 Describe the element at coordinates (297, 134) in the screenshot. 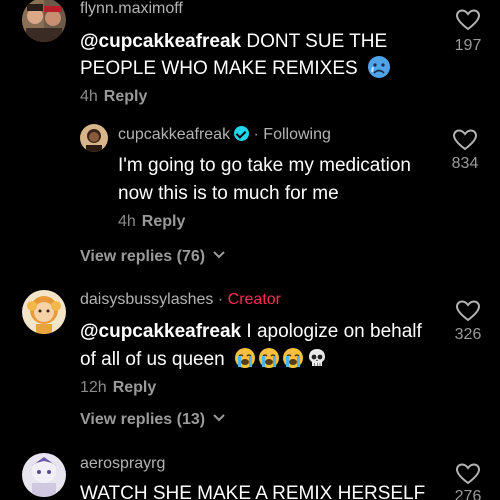

I see `following-label: Following` at that location.